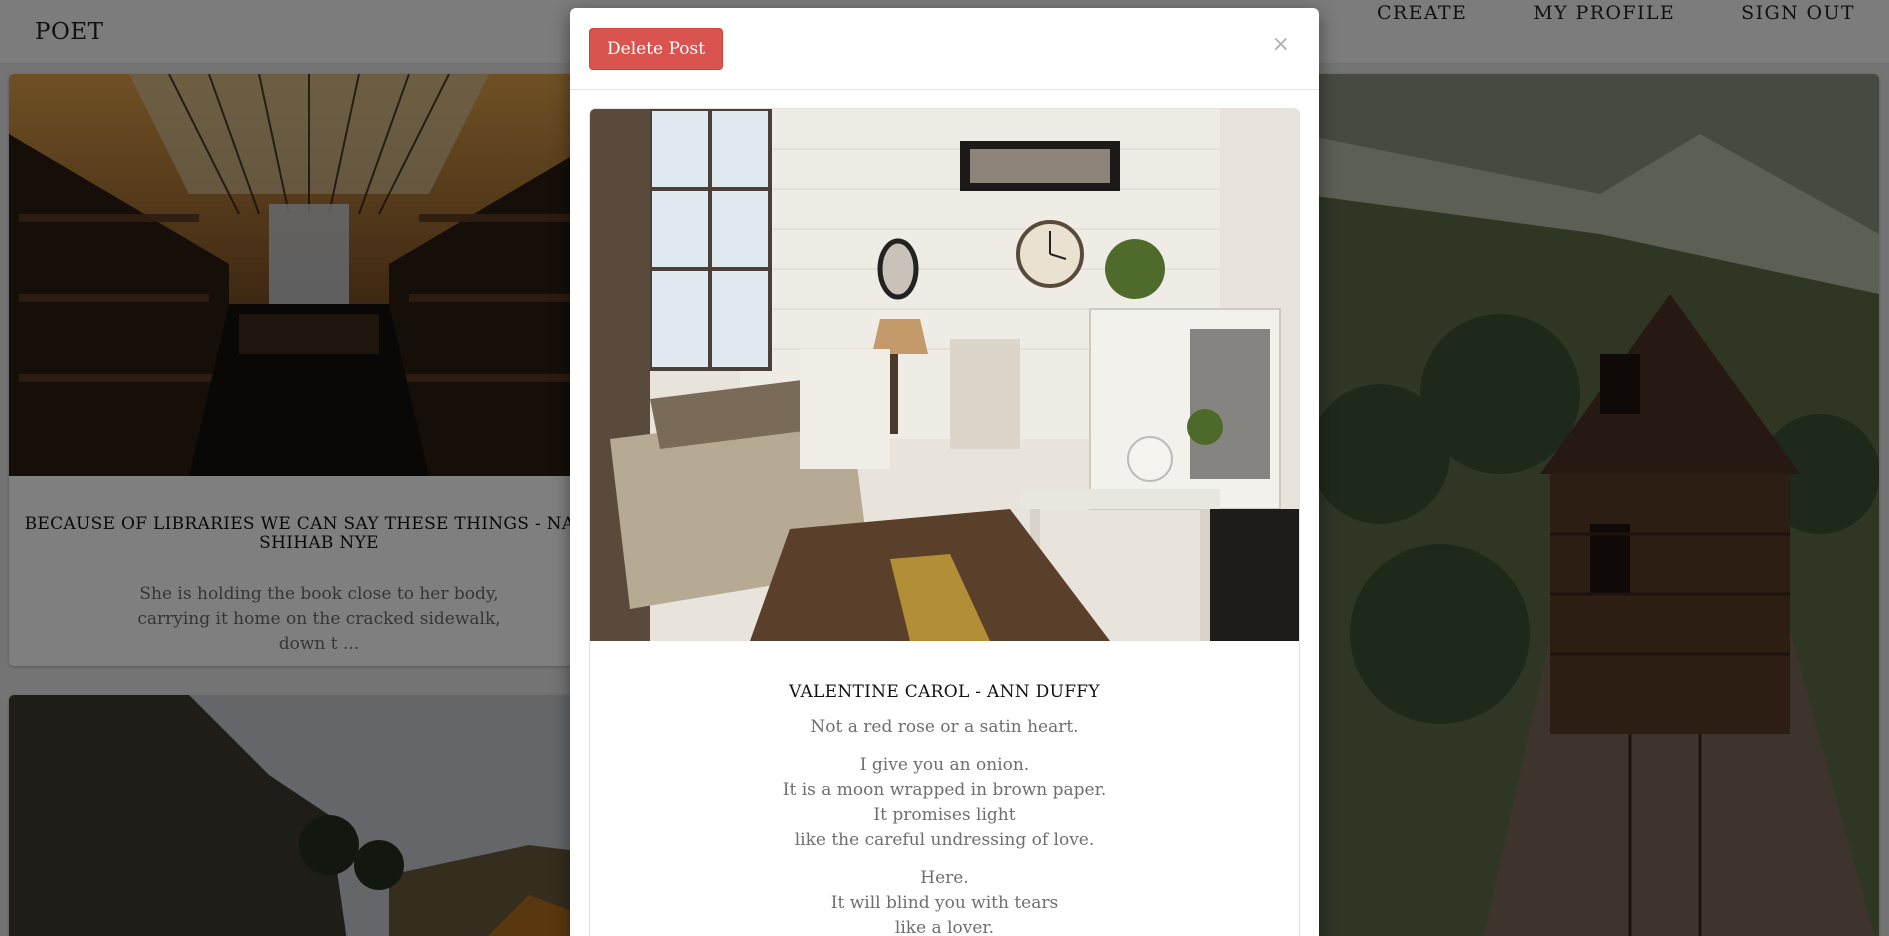 This screenshot has width=1889, height=936. What do you see at coordinates (944, 765) in the screenshot?
I see `poem-line: I give you an onion.` at bounding box center [944, 765].